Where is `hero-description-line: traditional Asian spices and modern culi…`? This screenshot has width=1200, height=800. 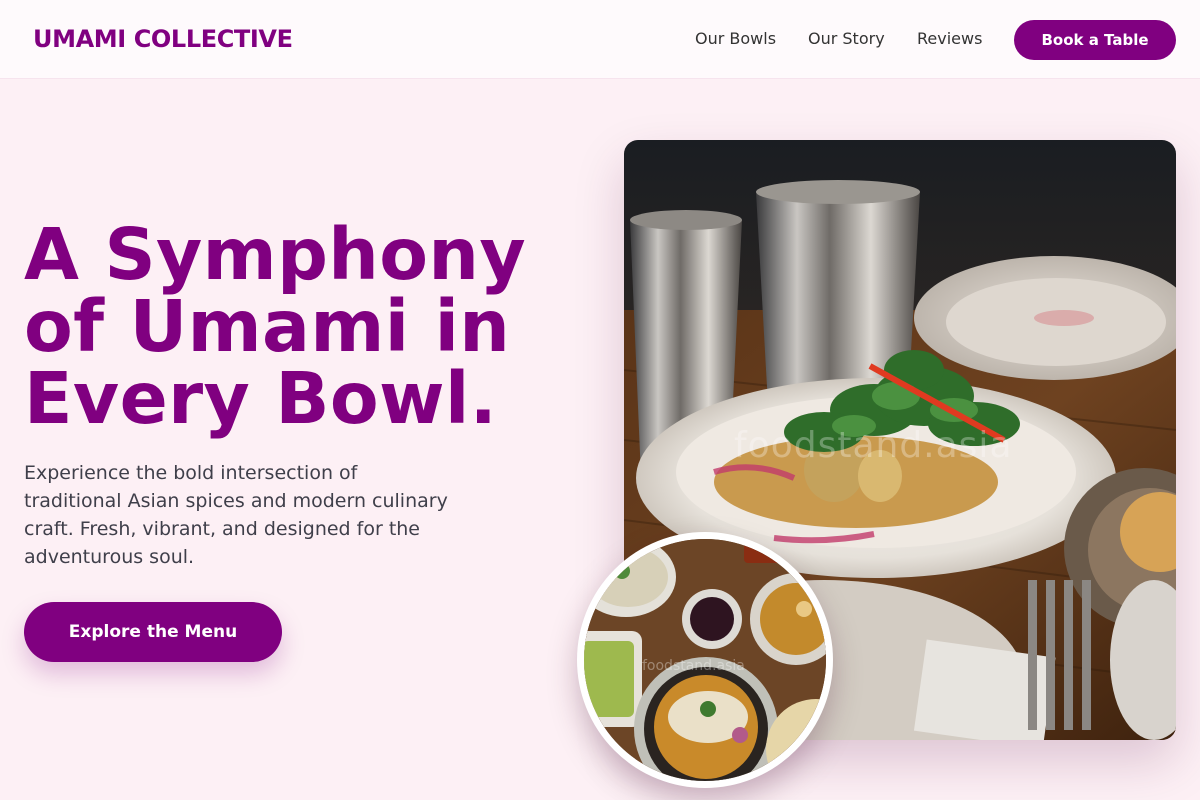 hero-description-line: traditional Asian spices and modern culi… is located at coordinates (236, 501).